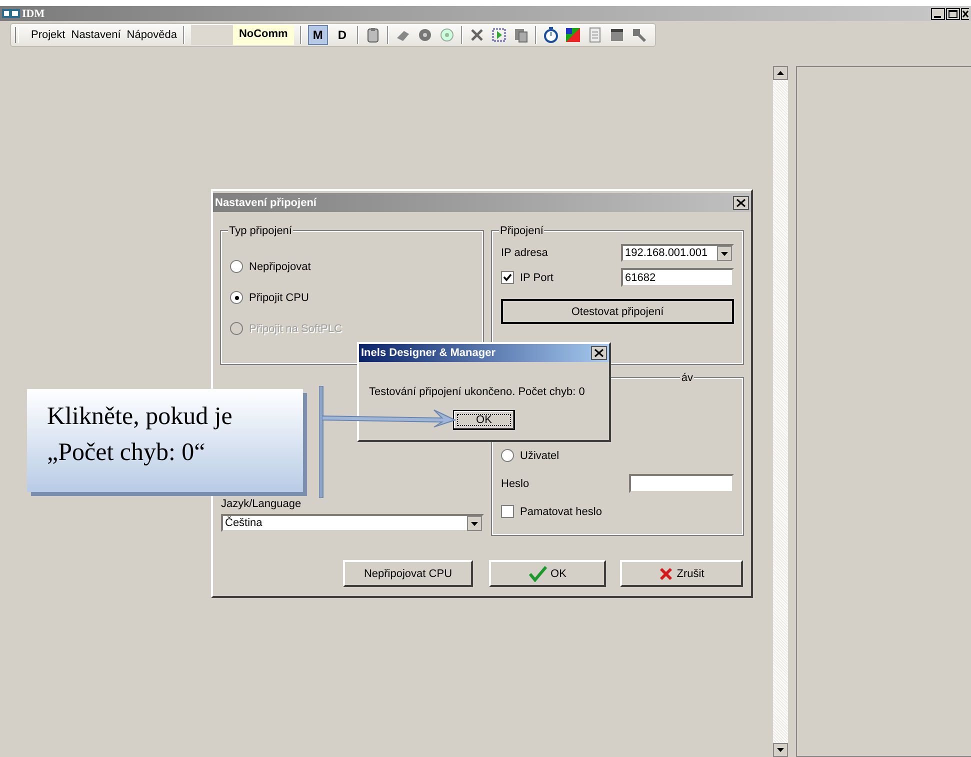  Describe the element at coordinates (681, 483) in the screenshot. I see `password-field` at that location.